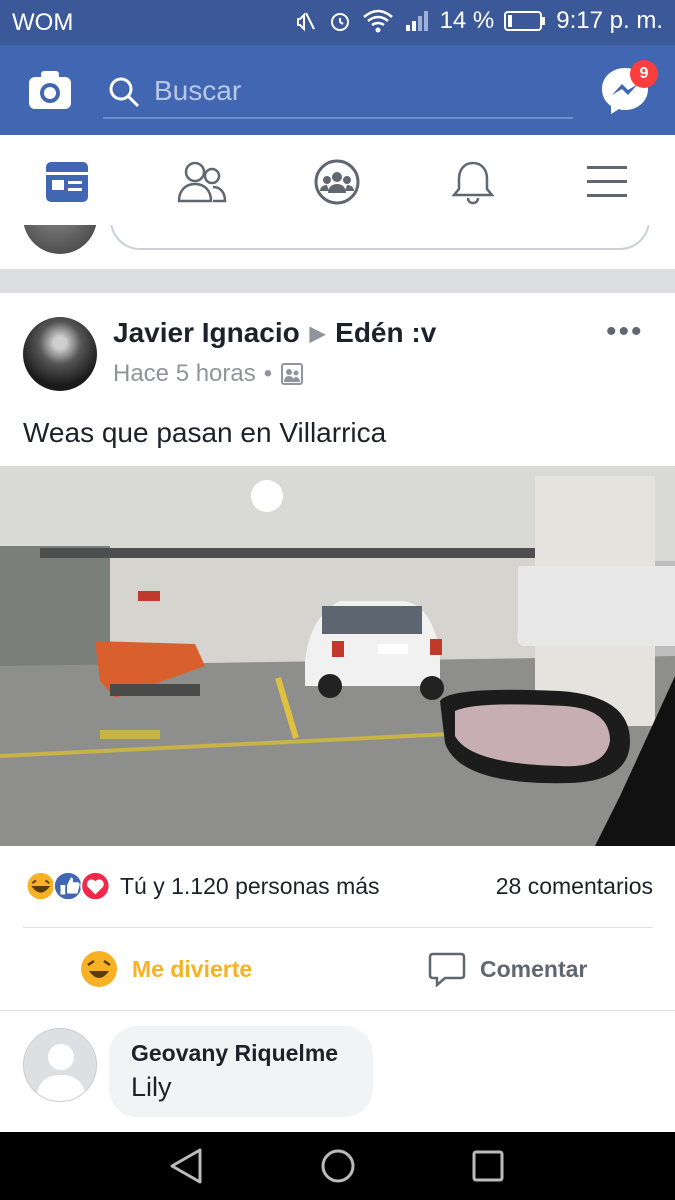 This screenshot has height=1200, width=675. I want to click on post-actions: Me divierte Comentar, so click(337, 969).